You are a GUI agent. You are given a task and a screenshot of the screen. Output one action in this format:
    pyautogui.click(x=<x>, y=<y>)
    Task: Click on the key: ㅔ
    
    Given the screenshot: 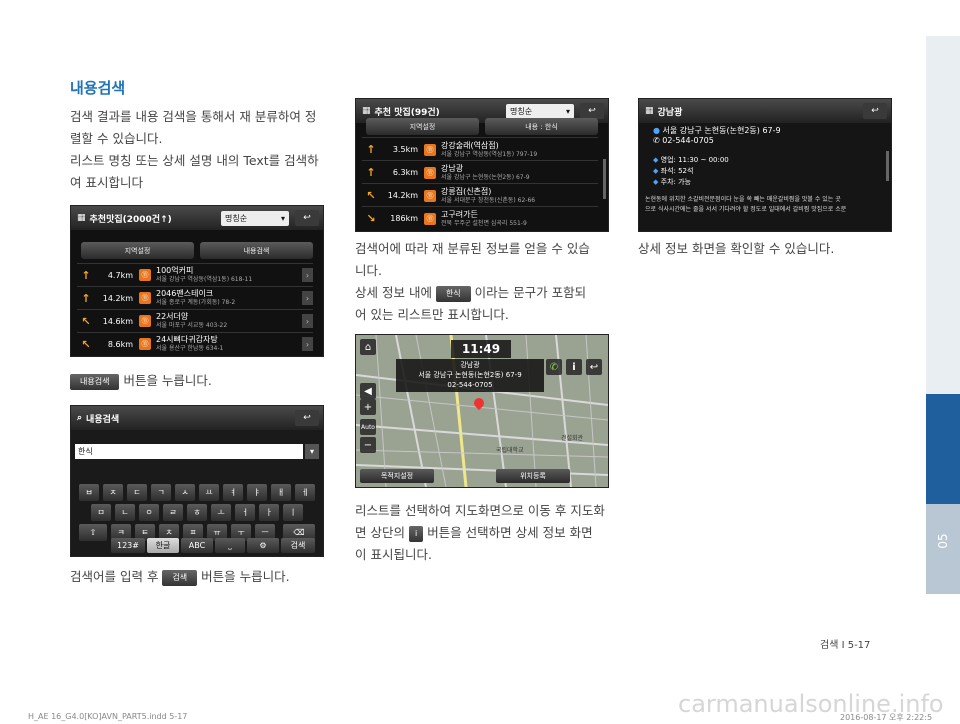 What is the action you would take?
    pyautogui.click(x=305, y=492)
    